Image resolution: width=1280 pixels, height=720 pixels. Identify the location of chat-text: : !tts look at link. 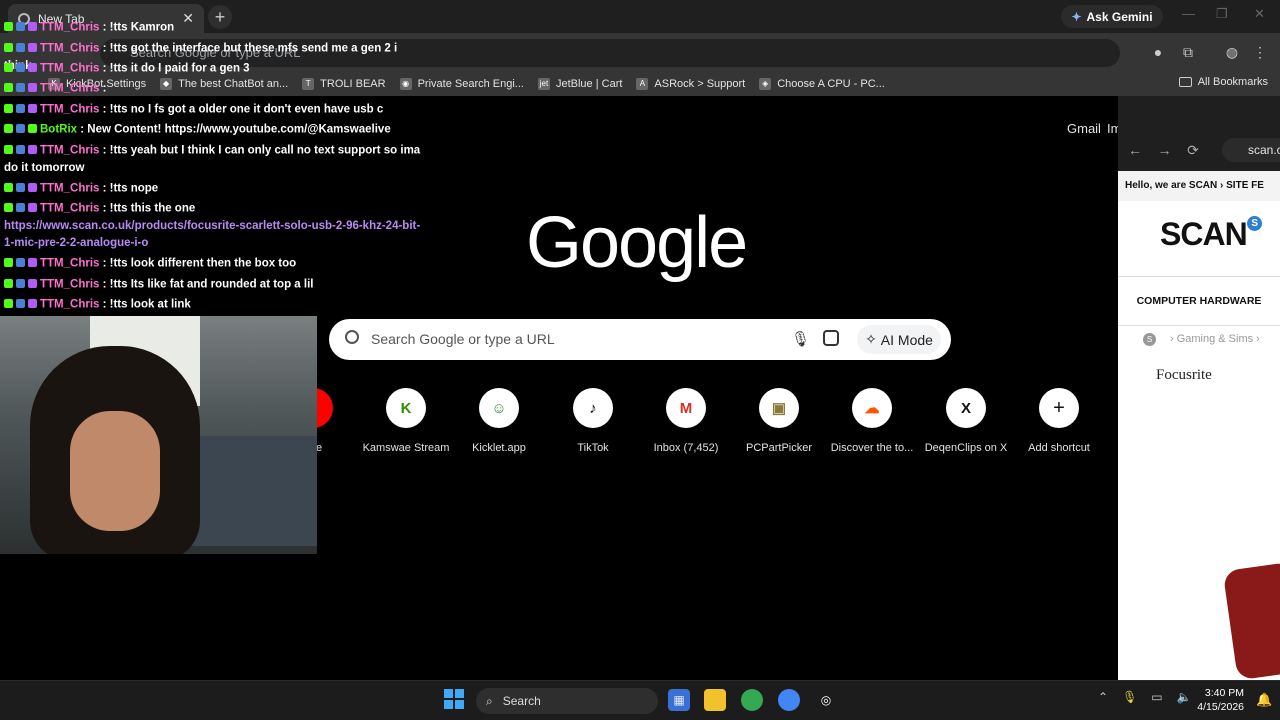
(145, 304).